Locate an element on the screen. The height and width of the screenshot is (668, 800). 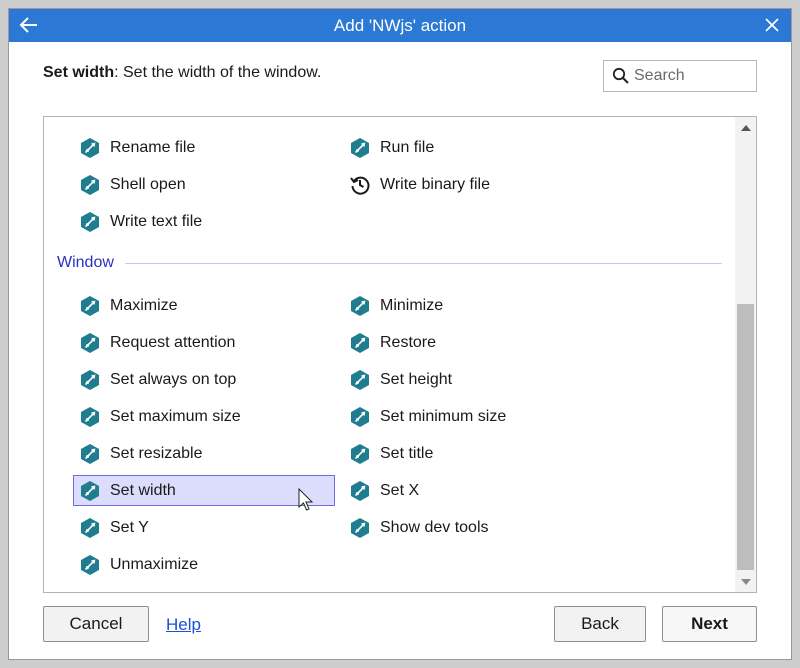
scroll-down-arrow-icon is located at coordinates (745, 582).